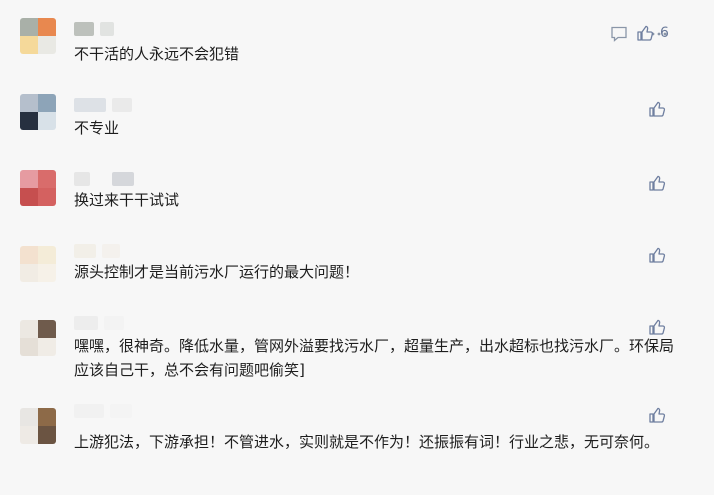 This screenshot has width=714, height=495. I want to click on comment-text: 换过来干干试试, so click(127, 200).